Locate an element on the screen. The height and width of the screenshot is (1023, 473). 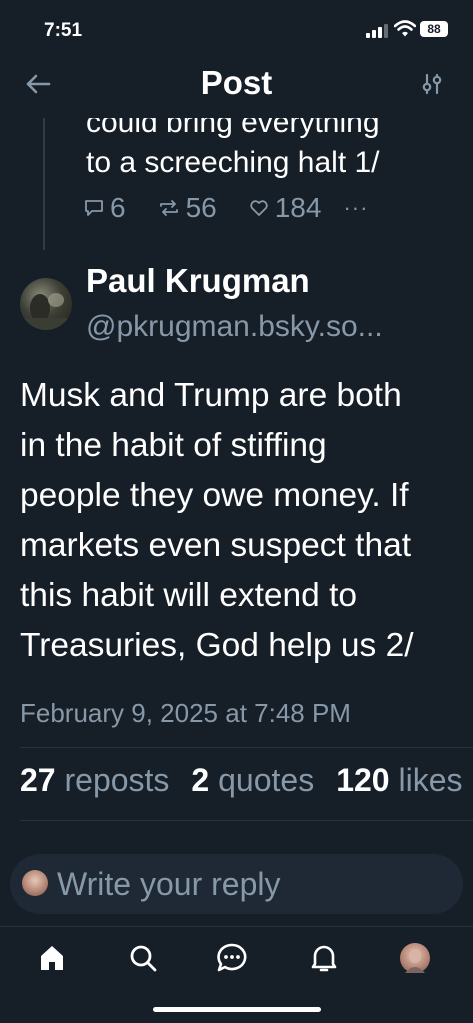
post-text-line: this habit will extend to is located at coordinates (189, 595).